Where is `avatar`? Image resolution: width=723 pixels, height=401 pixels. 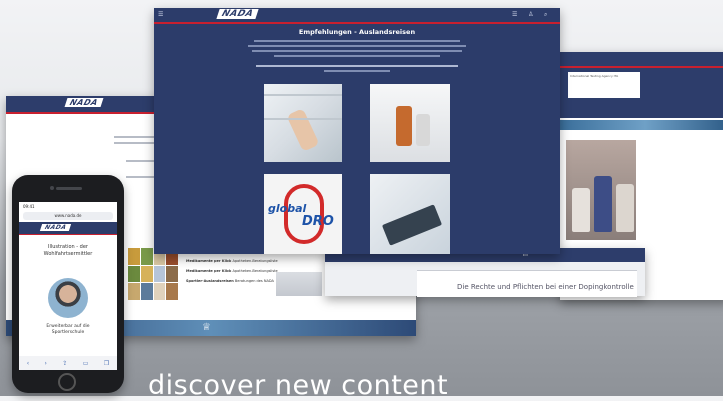
avatar is located at coordinates (68, 298).